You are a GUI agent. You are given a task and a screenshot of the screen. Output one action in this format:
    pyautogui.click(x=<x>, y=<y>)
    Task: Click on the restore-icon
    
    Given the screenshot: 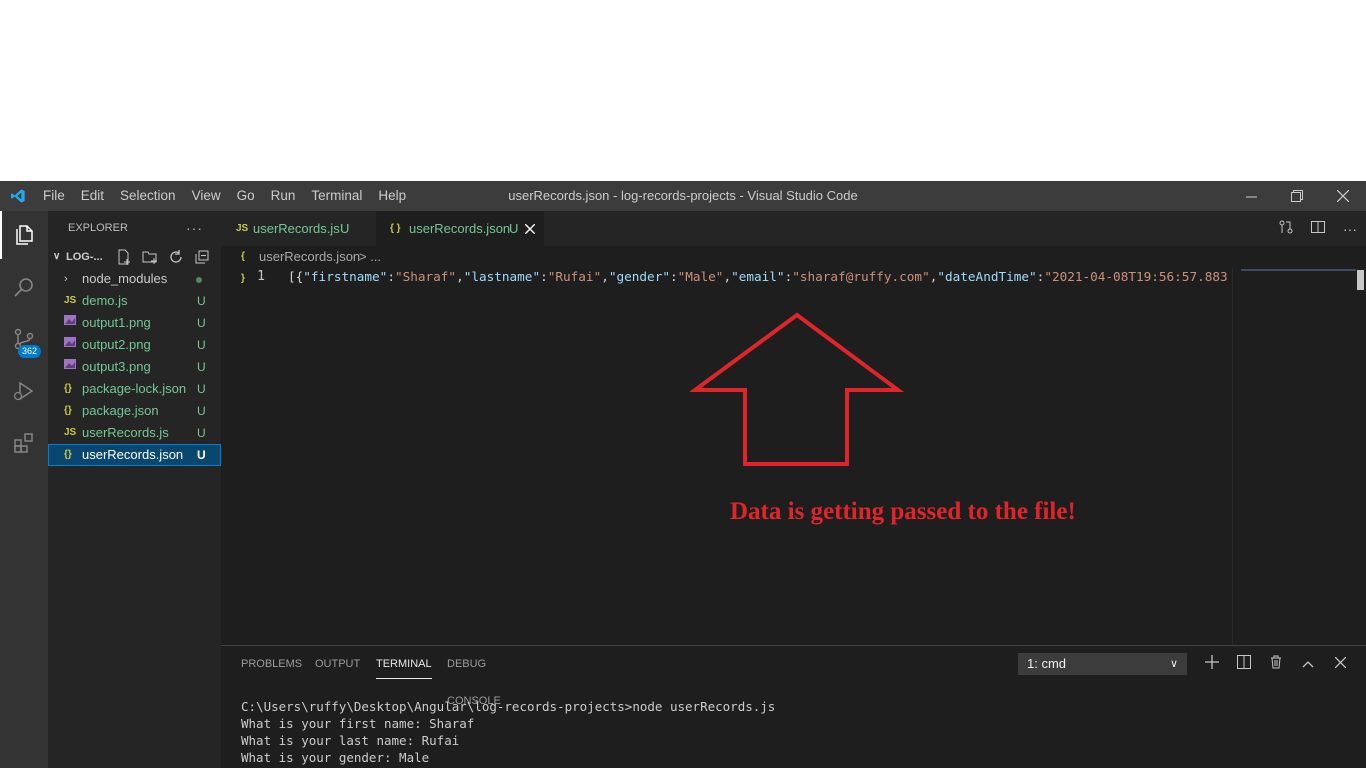 What is the action you would take?
    pyautogui.click(x=1297, y=196)
    